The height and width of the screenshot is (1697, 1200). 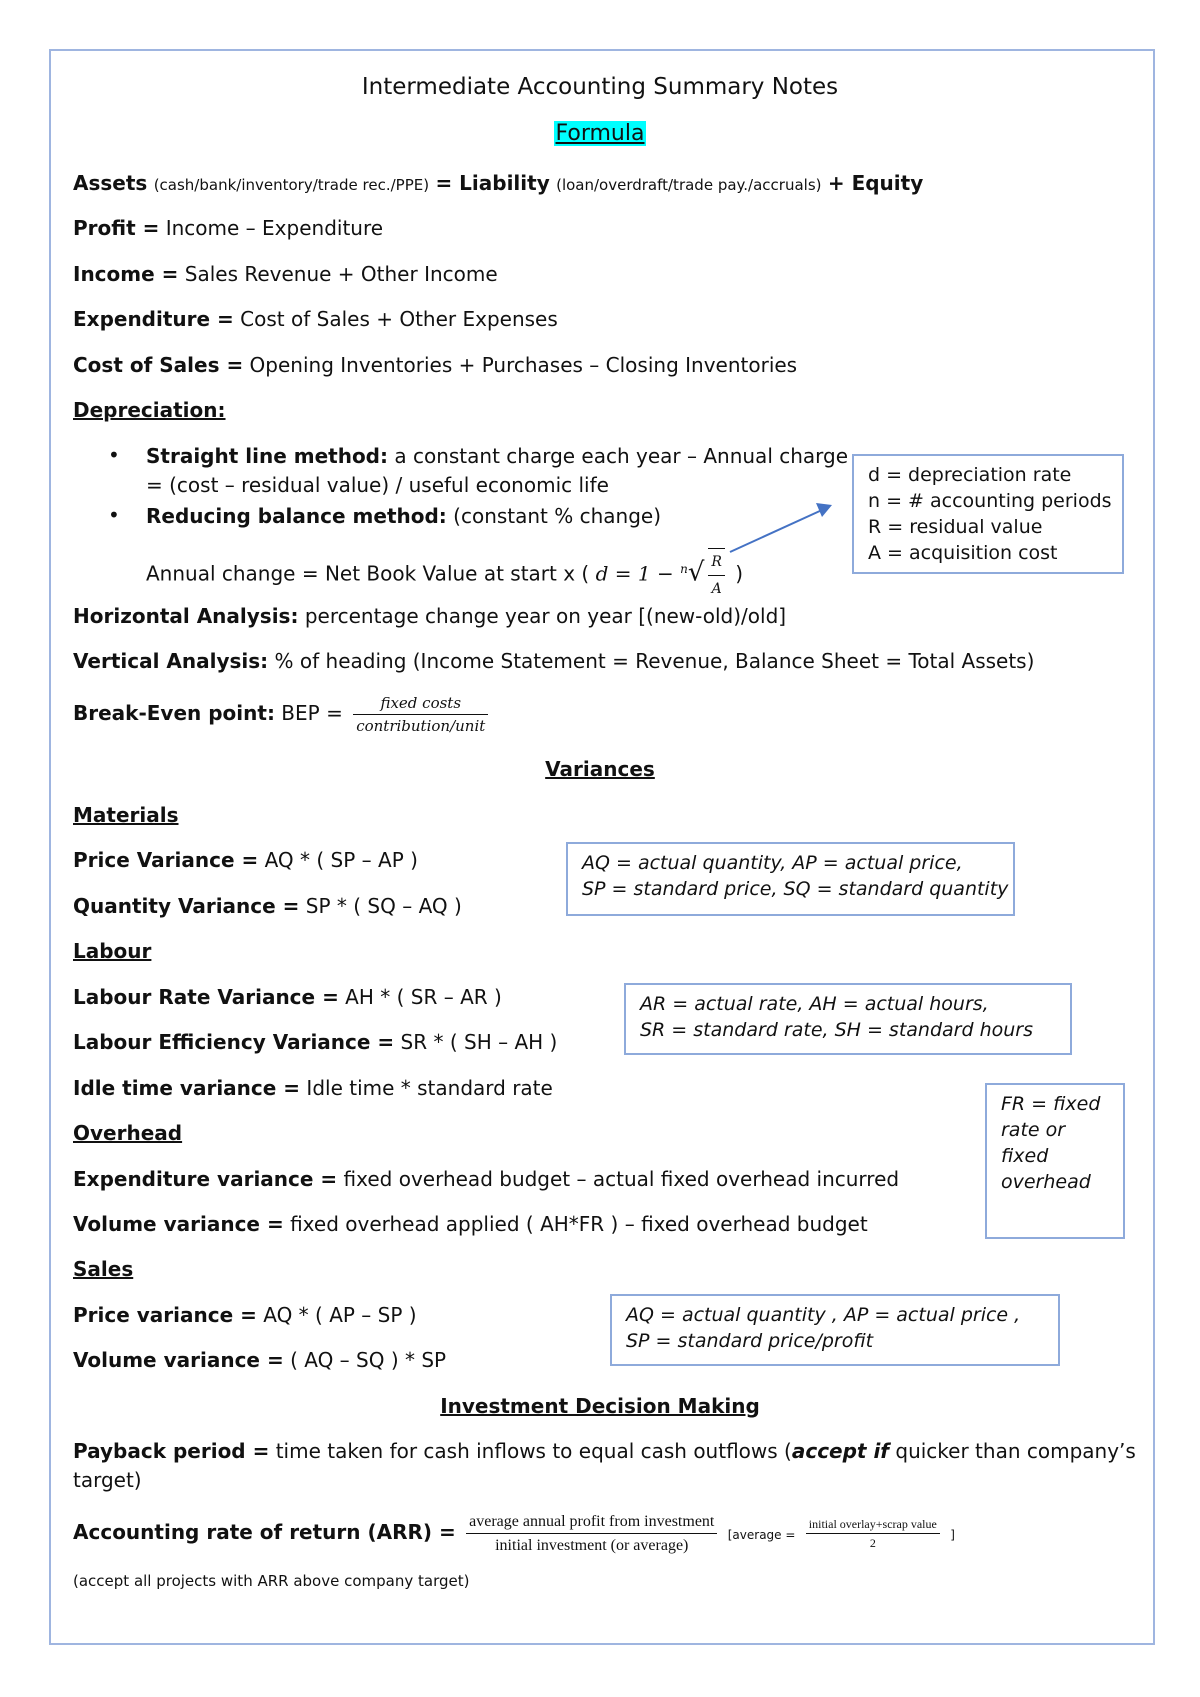 What do you see at coordinates (171, 661) in the screenshot?
I see `vertical-analysis-label: Vertical Analysis:` at bounding box center [171, 661].